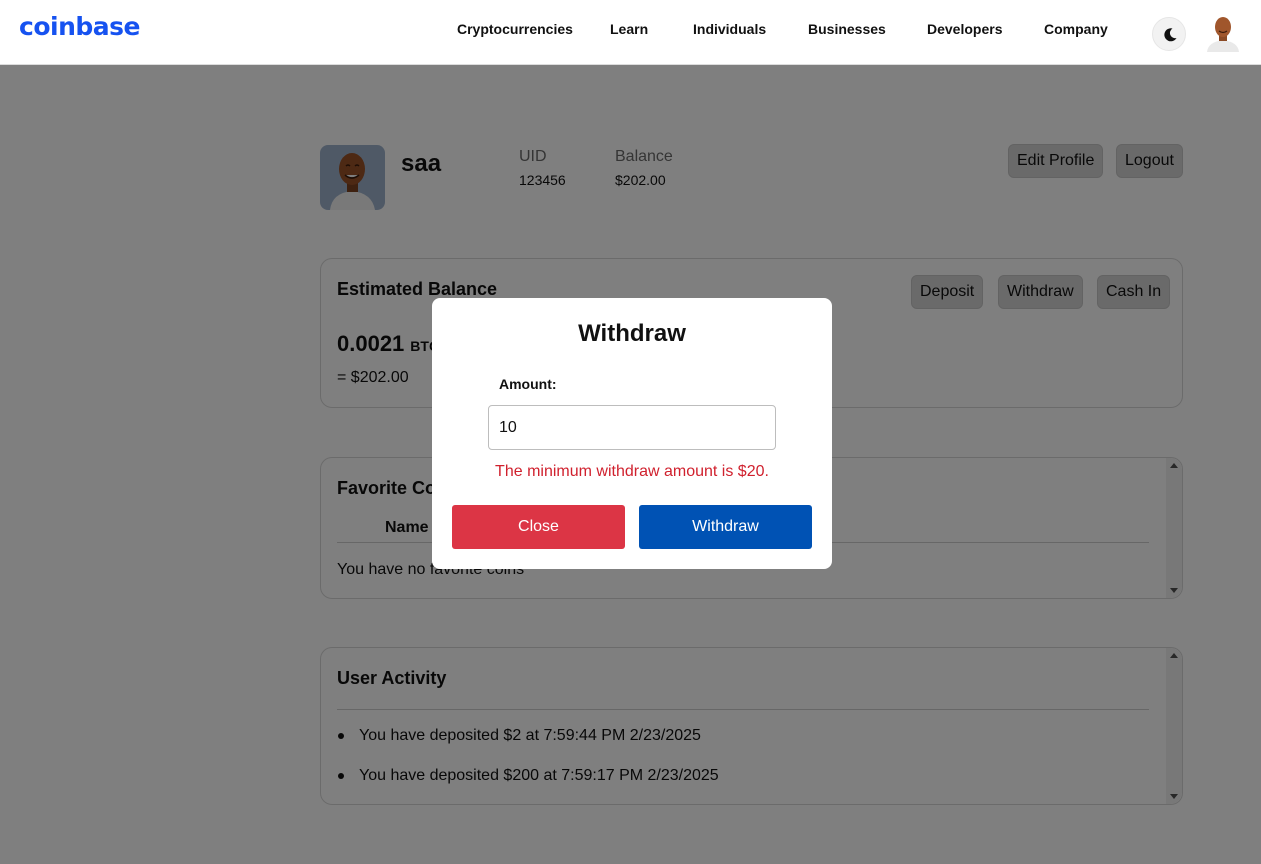 This screenshot has width=1261, height=864. Describe the element at coordinates (79, 26) in the screenshot. I see `coinbase-logo: coinbase` at that location.